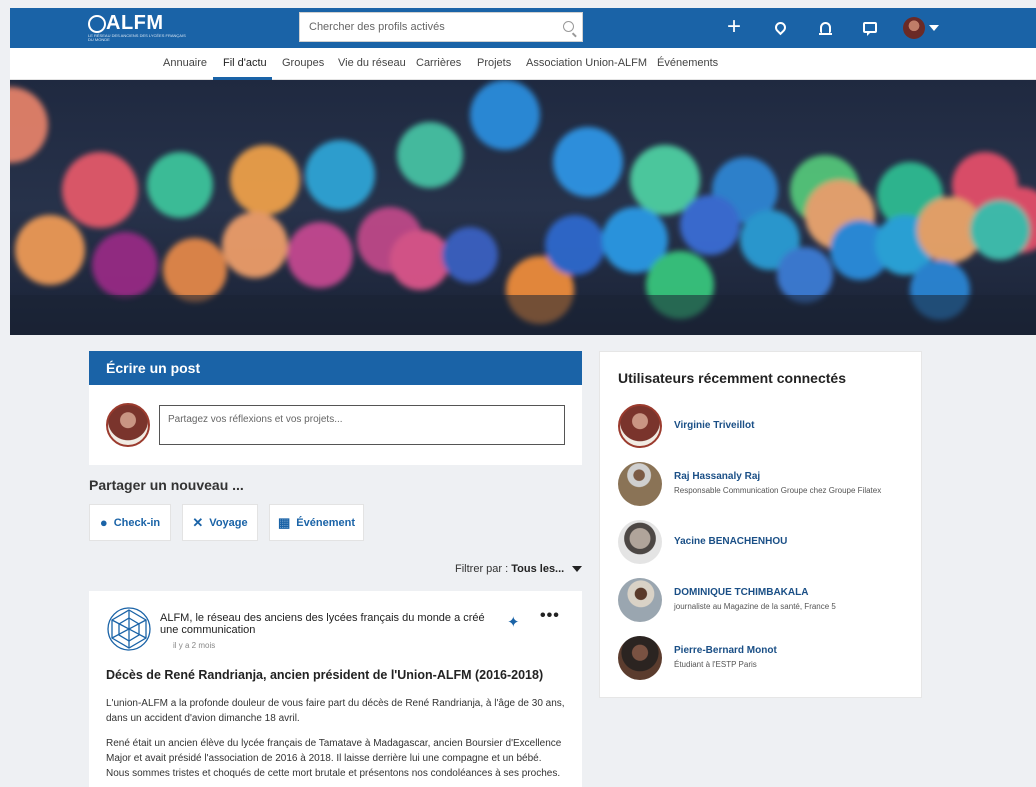 This screenshot has height=787, width=1036. Describe the element at coordinates (245, 63) in the screenshot. I see `nav-fil-actu: Fil d'actu` at that location.